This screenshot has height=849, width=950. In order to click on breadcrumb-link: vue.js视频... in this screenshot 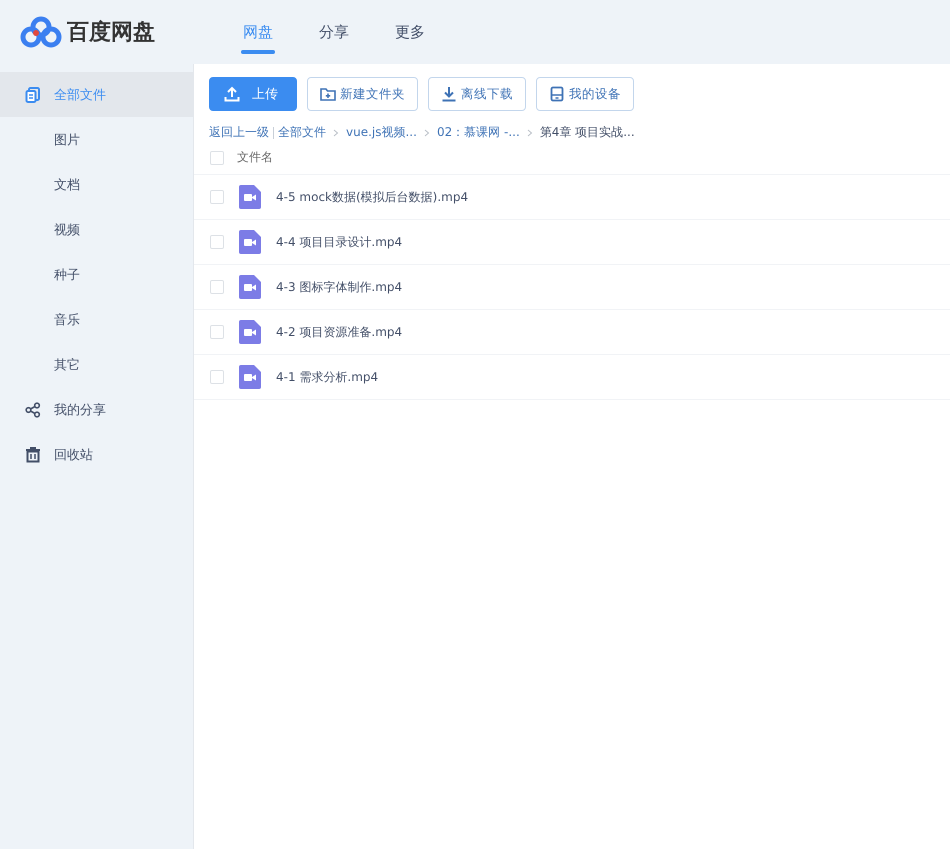, I will do `click(381, 132)`.